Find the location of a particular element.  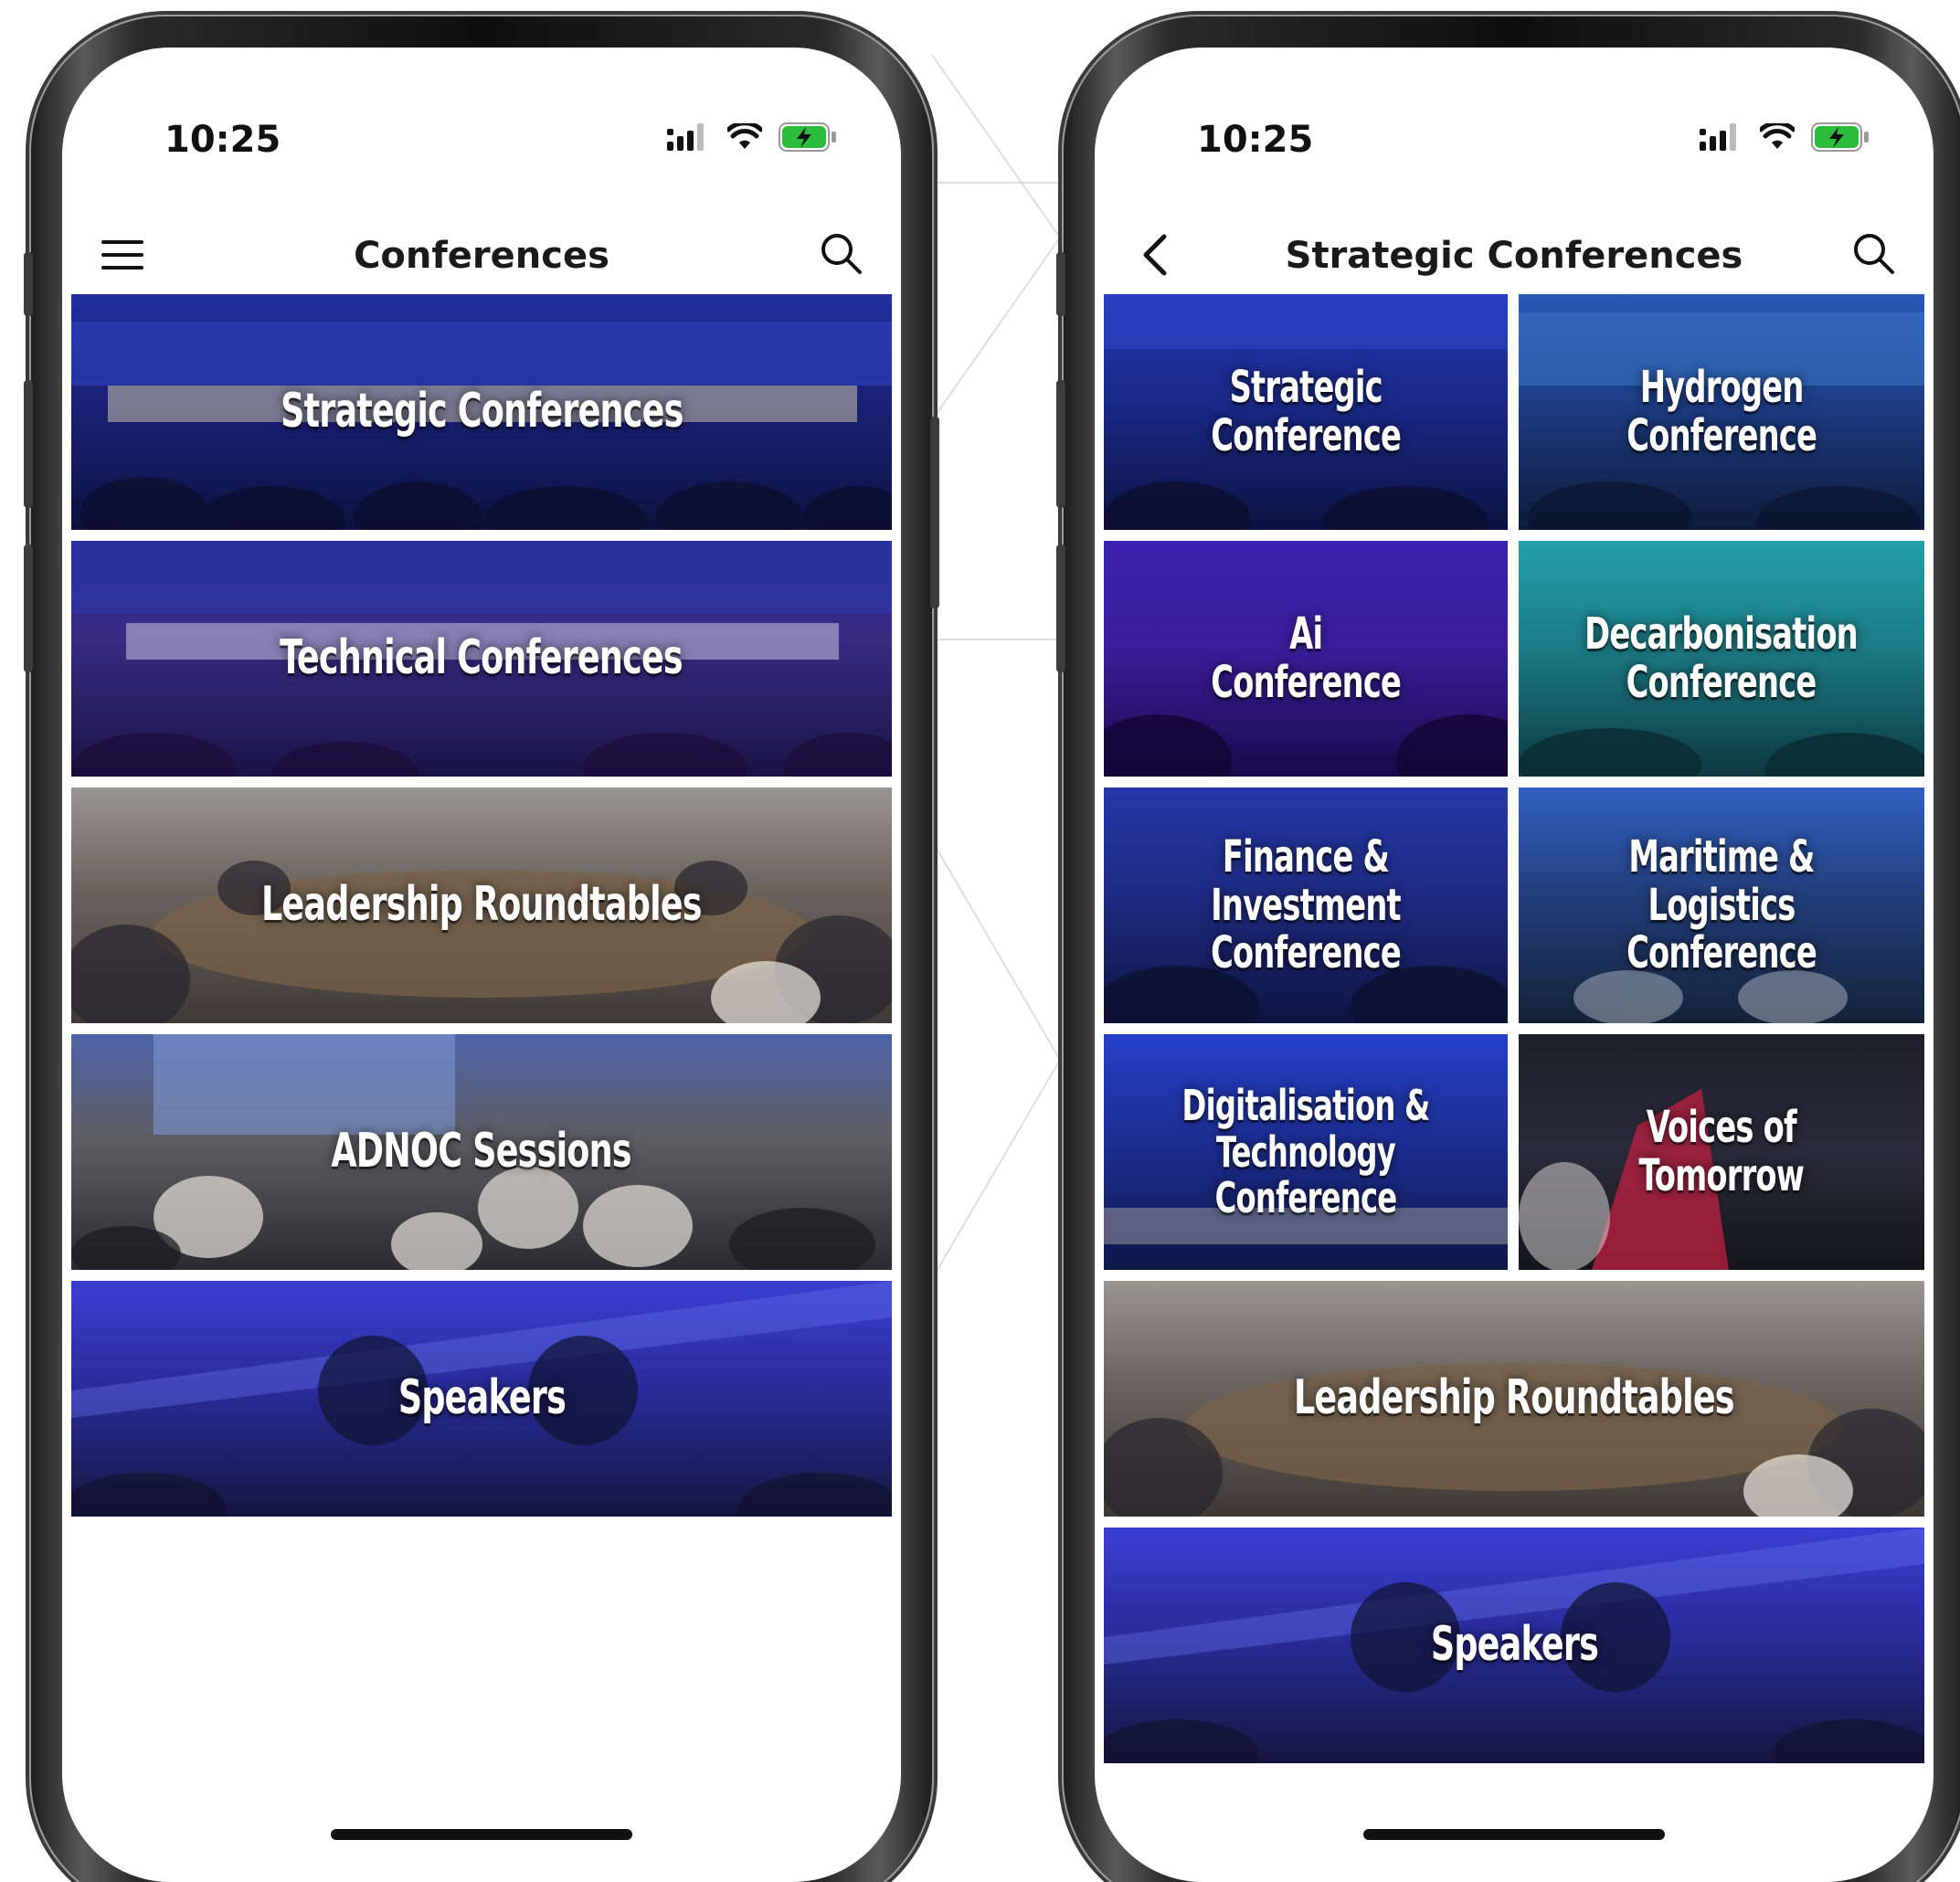

tile-maritime-logistics-conference: Maritime & Logistics Conference is located at coordinates (1722, 905).